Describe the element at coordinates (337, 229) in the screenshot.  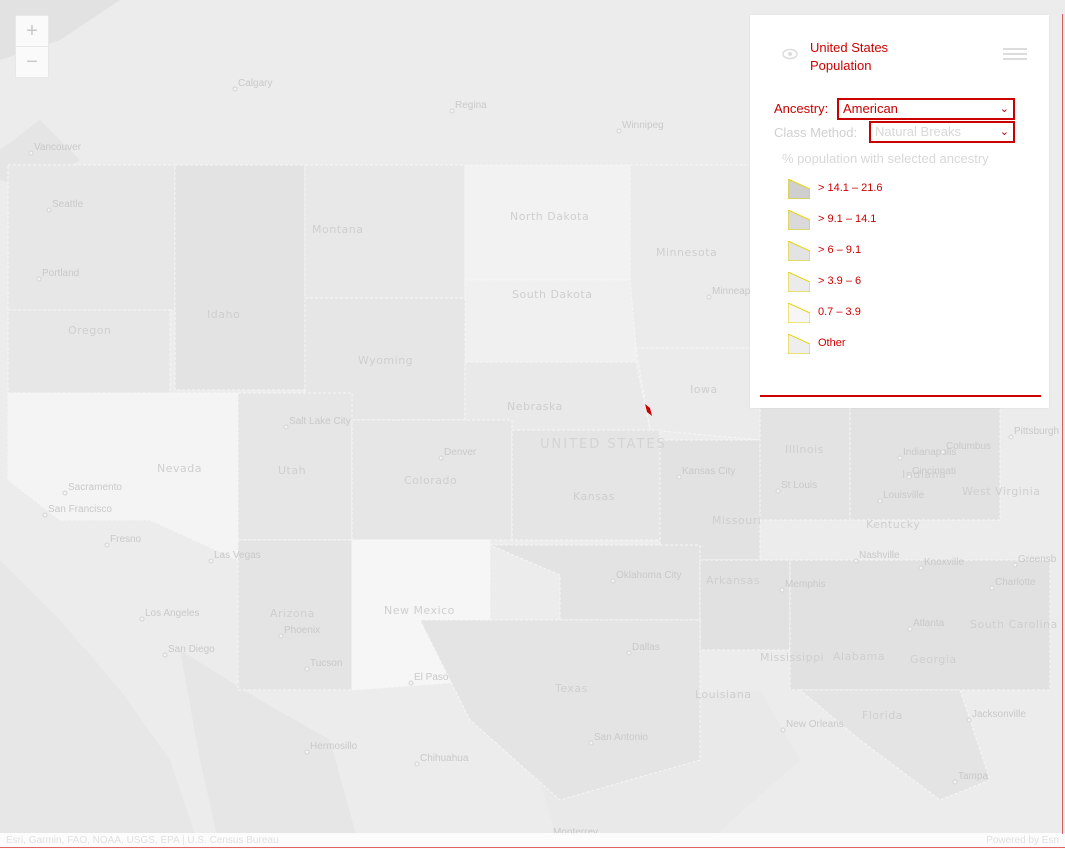
I see `state-label: Montana` at that location.